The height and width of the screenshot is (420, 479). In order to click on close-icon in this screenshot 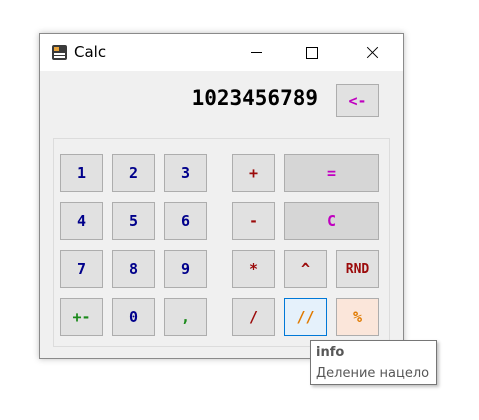, I will do `click(372, 53)`.